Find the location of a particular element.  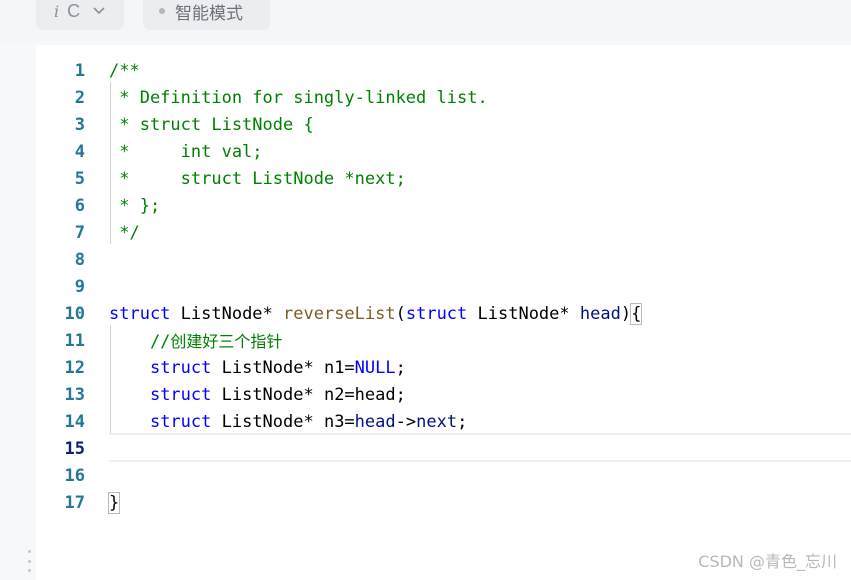

code-line: 13 struct ListNode* n2=head; is located at coordinates (443, 392).